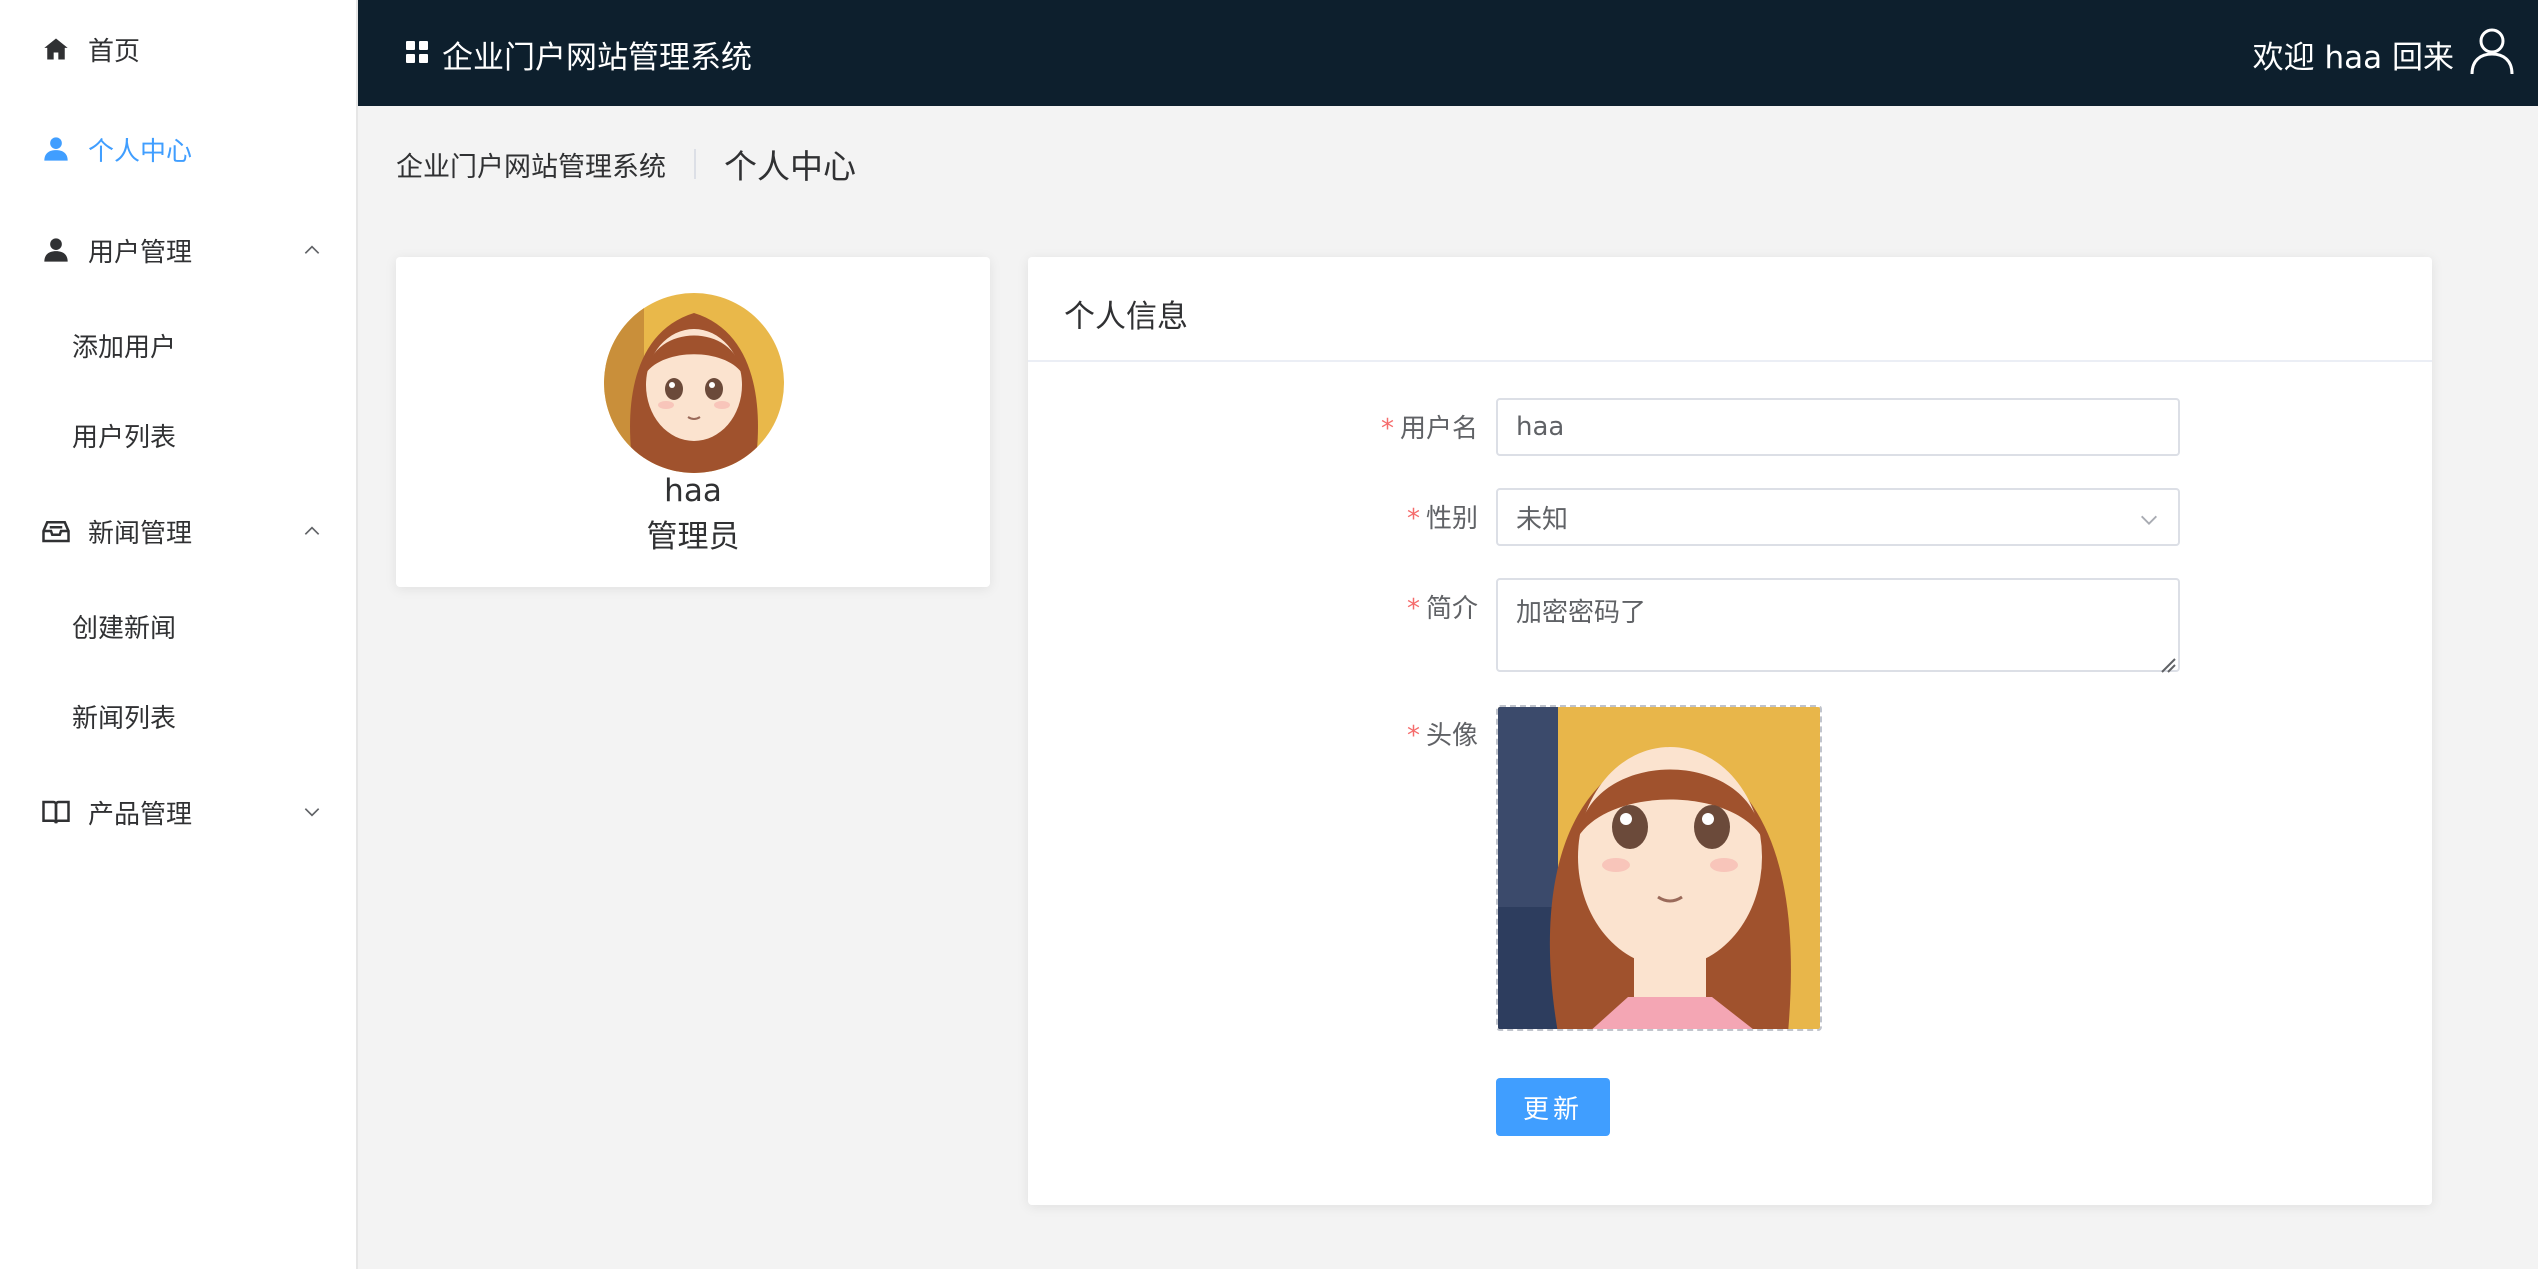 The height and width of the screenshot is (1269, 2538). Describe the element at coordinates (1581, 613) in the screenshot. I see `intro-value: 加密密码了` at that location.